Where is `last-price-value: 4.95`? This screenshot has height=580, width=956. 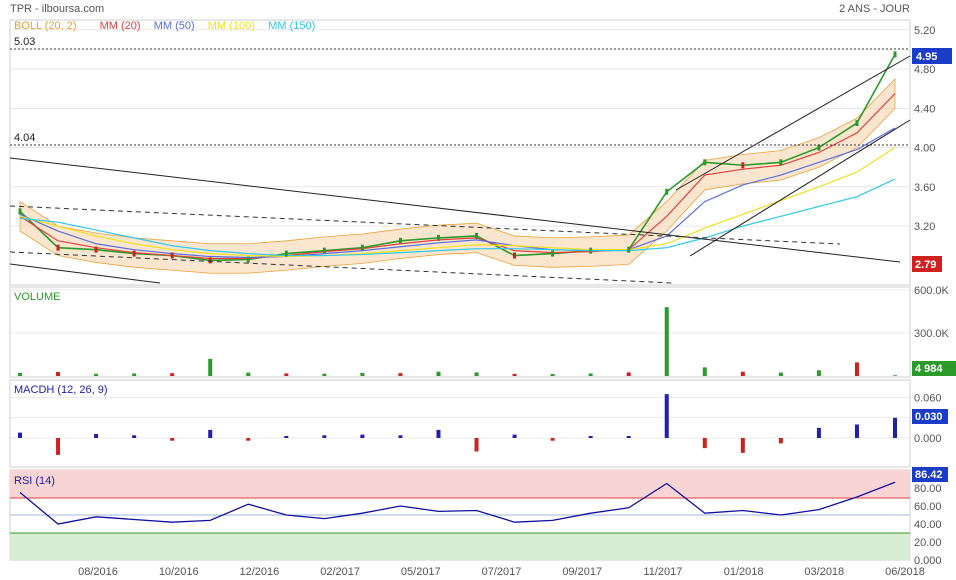
last-price-value: 4.95 is located at coordinates (926, 57).